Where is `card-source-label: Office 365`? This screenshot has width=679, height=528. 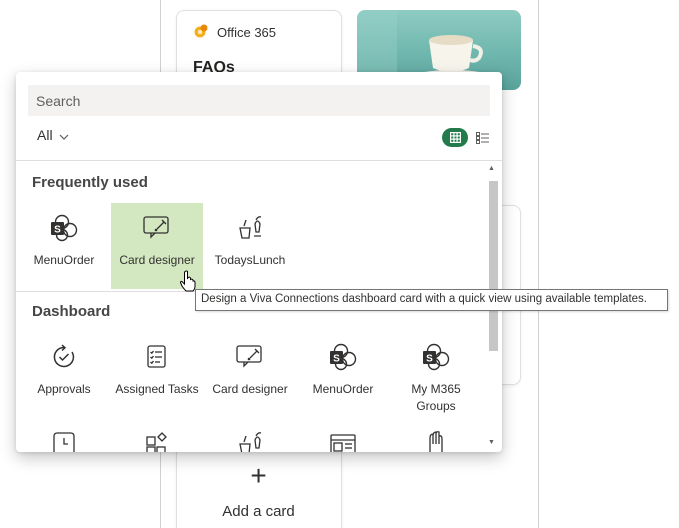
card-source-label: Office 365 is located at coordinates (247, 32).